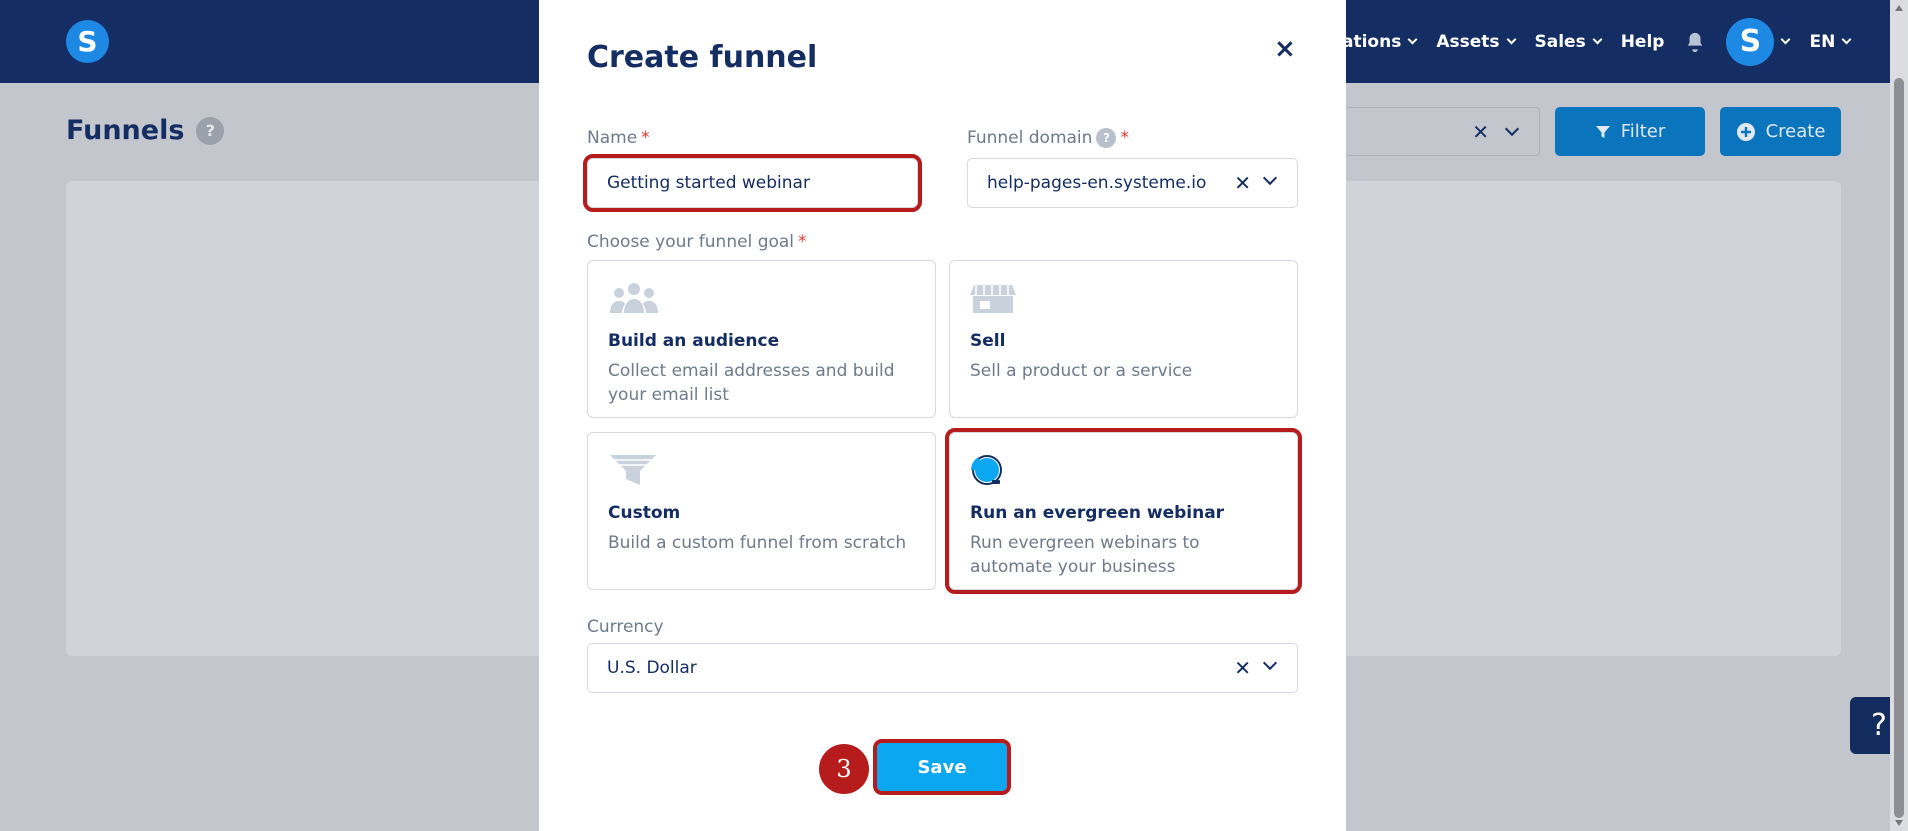  What do you see at coordinates (1830, 42) in the screenshot?
I see `language-selector: EN` at bounding box center [1830, 42].